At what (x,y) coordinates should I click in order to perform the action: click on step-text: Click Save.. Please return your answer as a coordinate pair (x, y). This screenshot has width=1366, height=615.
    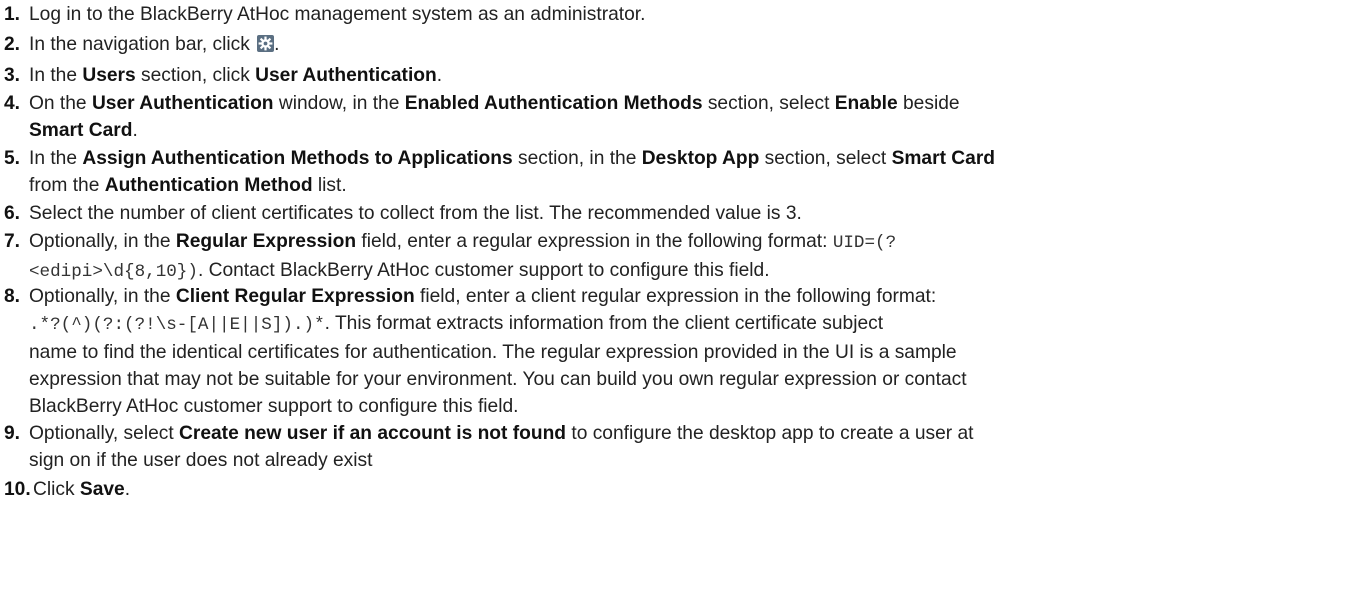
    Looking at the image, I should click on (698, 489).